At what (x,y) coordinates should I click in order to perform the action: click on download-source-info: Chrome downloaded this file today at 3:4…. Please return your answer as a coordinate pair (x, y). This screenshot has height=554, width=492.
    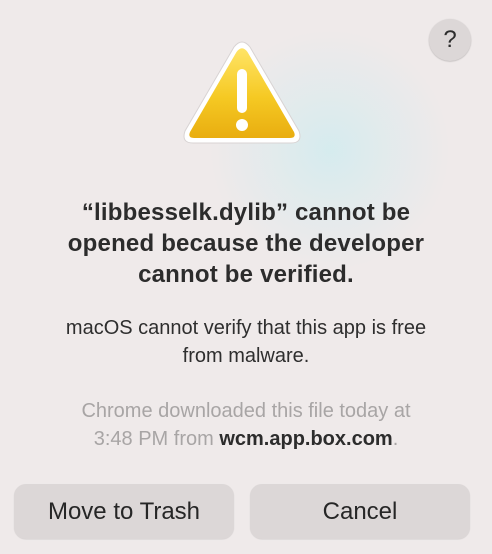
    Looking at the image, I should click on (246, 425).